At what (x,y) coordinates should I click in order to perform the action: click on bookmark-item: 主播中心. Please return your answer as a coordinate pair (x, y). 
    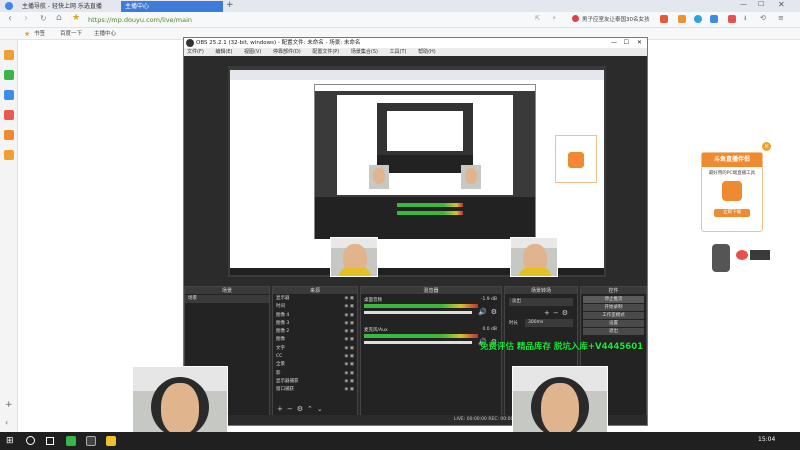
    Looking at the image, I should click on (105, 34).